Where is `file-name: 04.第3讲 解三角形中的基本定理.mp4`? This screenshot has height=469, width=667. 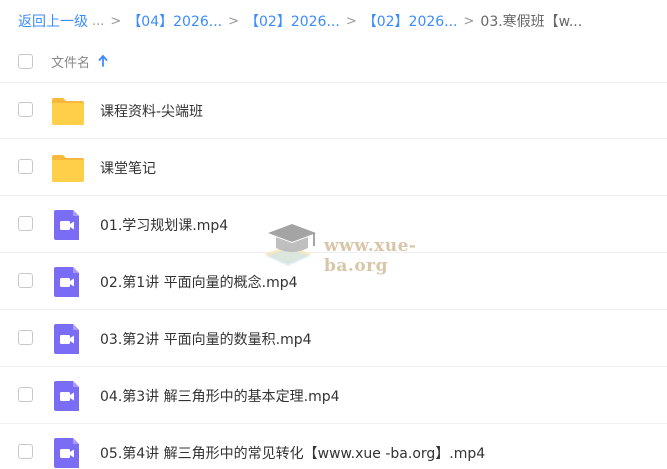 file-name: 04.第3讲 解三角形中的基本定理.mp4 is located at coordinates (220, 396).